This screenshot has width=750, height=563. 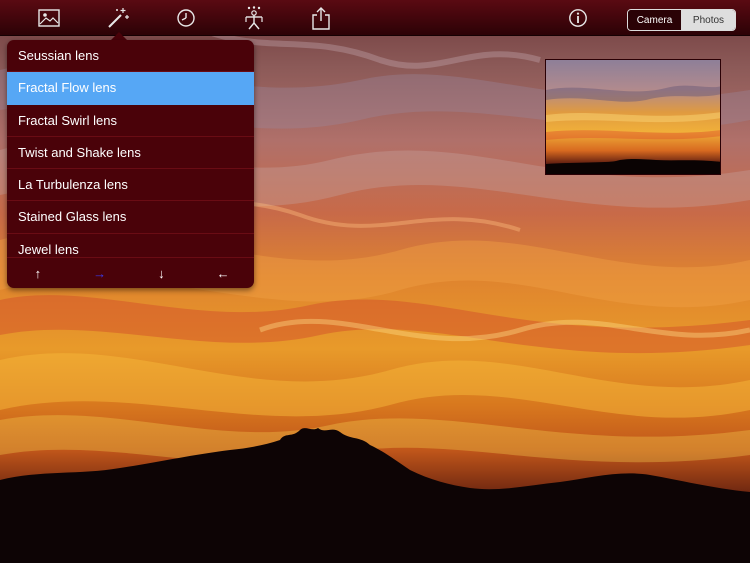 What do you see at coordinates (162, 273) in the screenshot?
I see `nav-down-arrow-icon: ↓` at bounding box center [162, 273].